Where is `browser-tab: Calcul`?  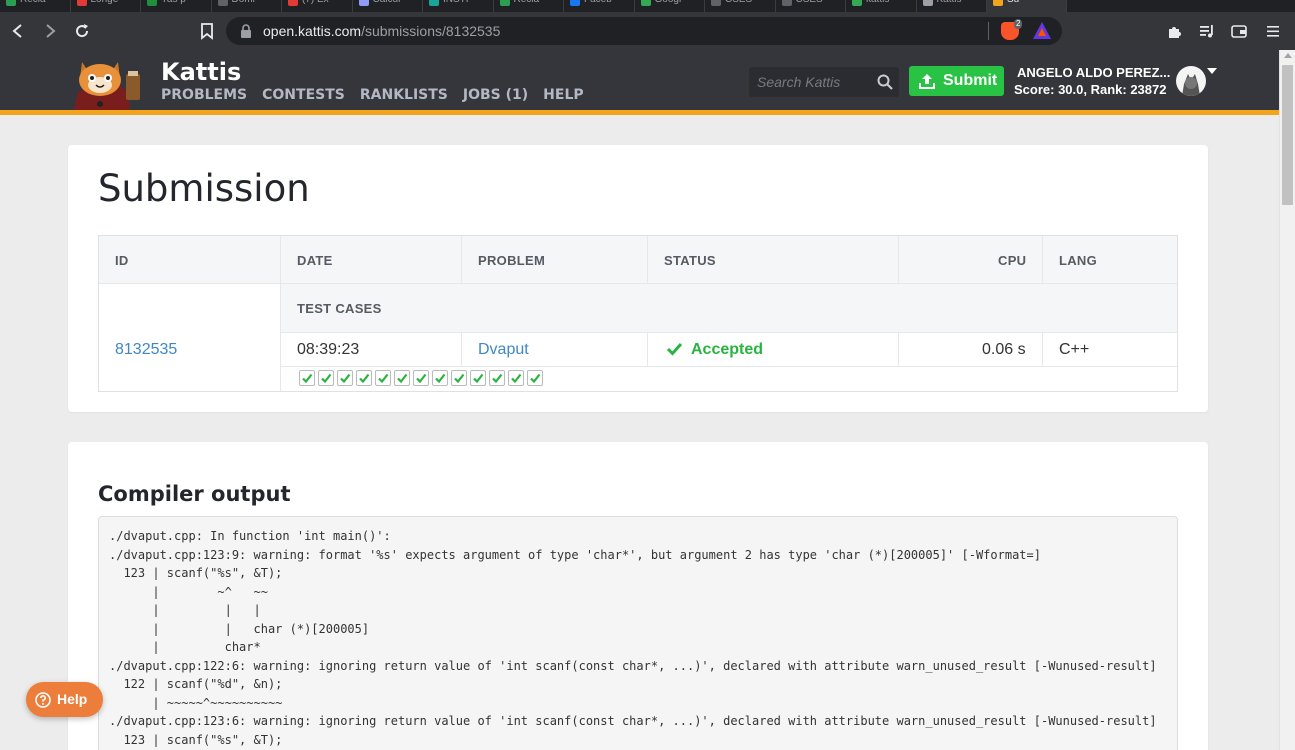 browser-tab: Calcul is located at coordinates (388, 6).